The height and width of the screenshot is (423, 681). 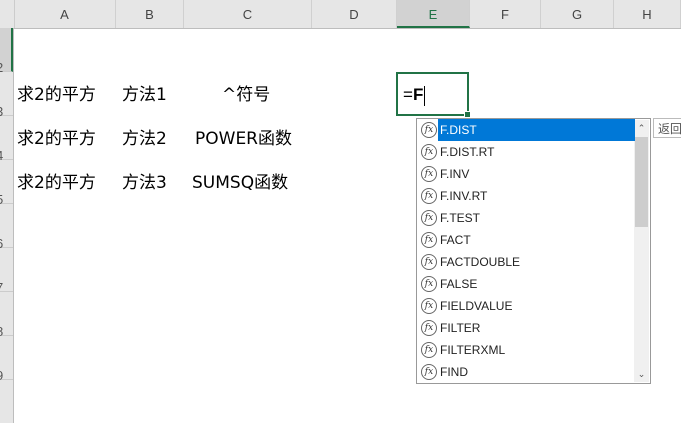 I want to click on autocomplete-item-label: FILTERXML, so click(x=473, y=350).